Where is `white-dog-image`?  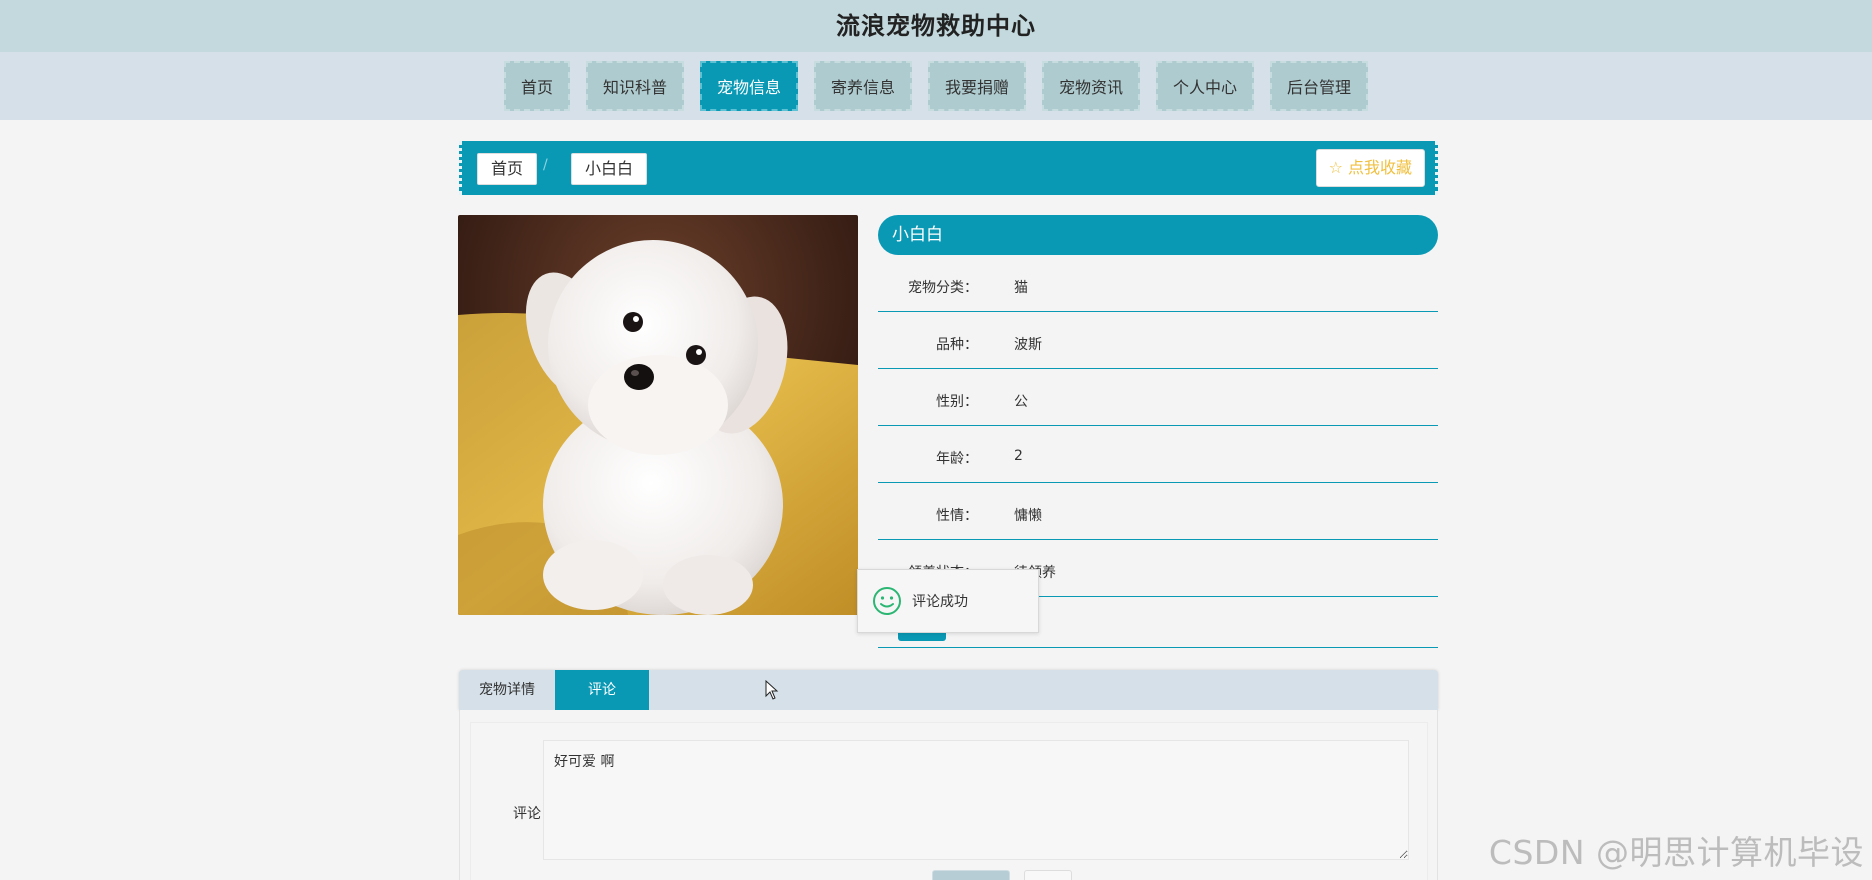
white-dog-image is located at coordinates (658, 415).